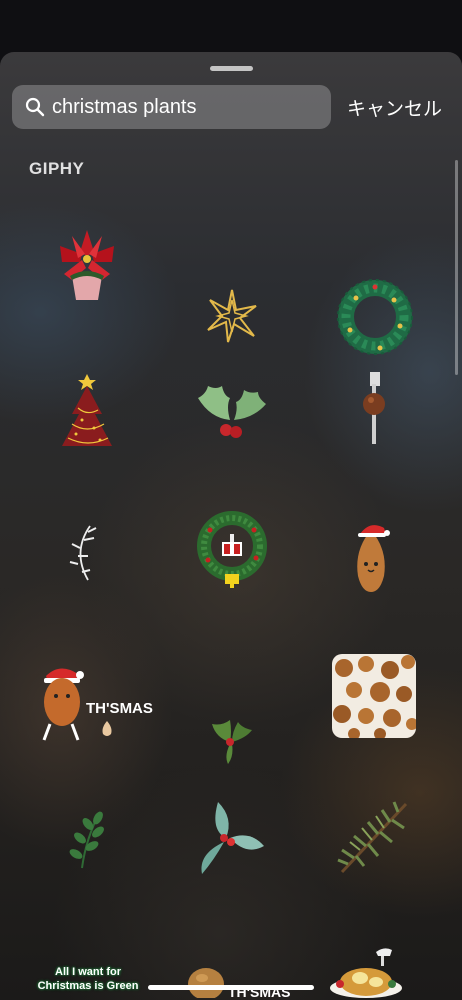 The height and width of the screenshot is (1000, 462). I want to click on almond-santa-sticker, so click(371, 557).